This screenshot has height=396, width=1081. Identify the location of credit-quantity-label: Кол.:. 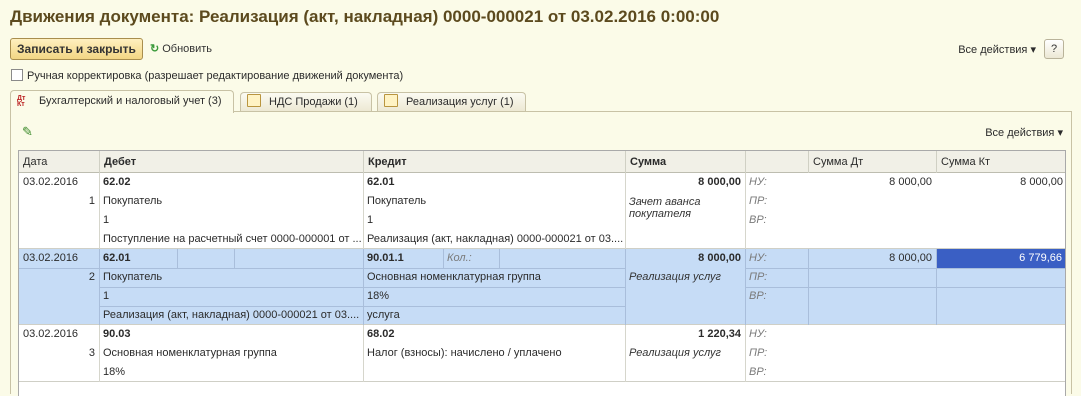
(459, 258).